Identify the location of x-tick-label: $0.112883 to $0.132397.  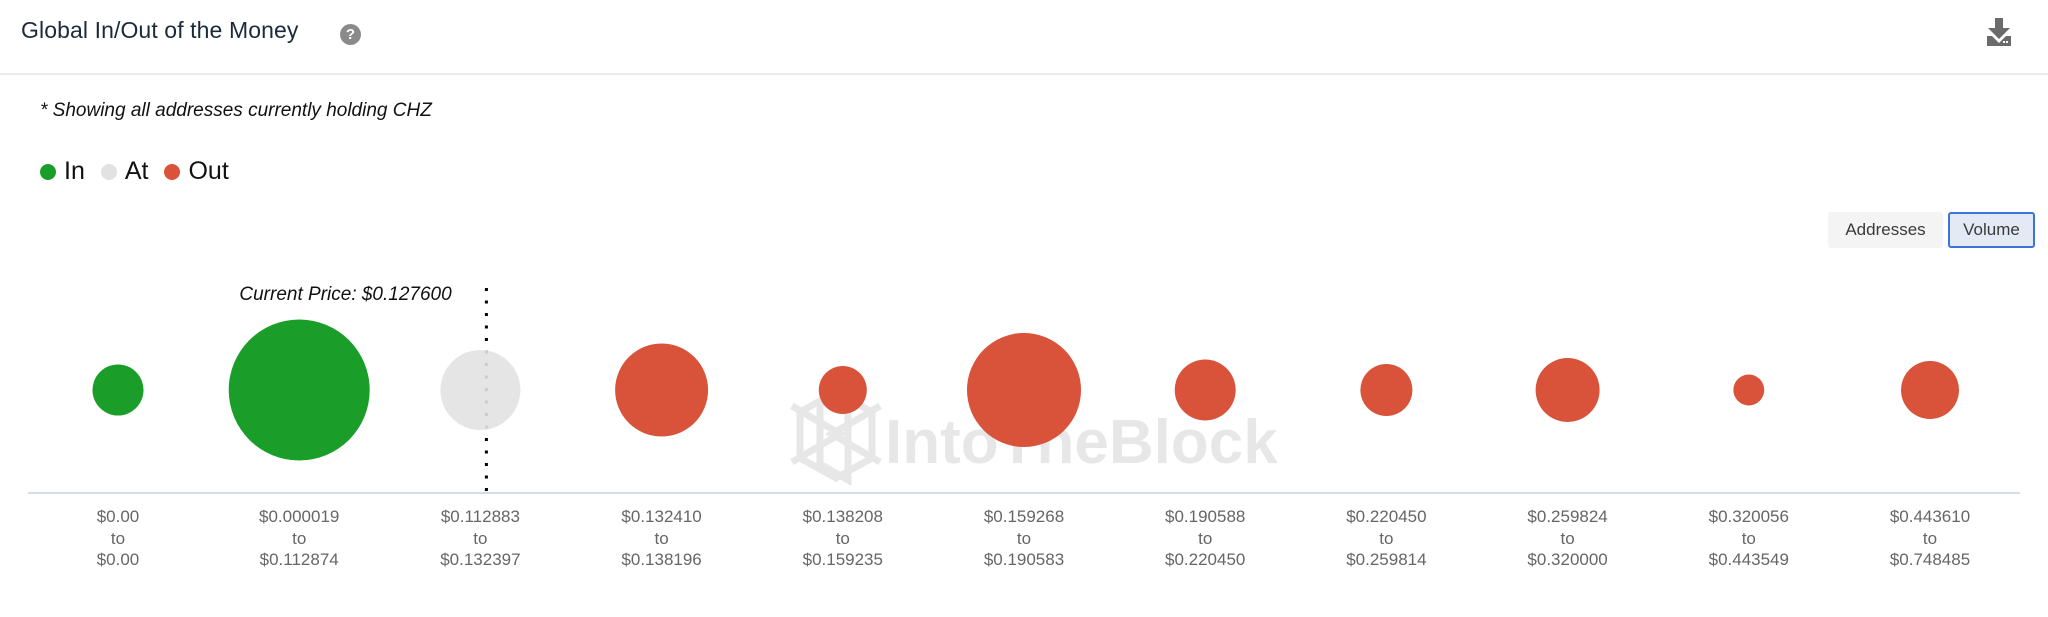
(480, 538).